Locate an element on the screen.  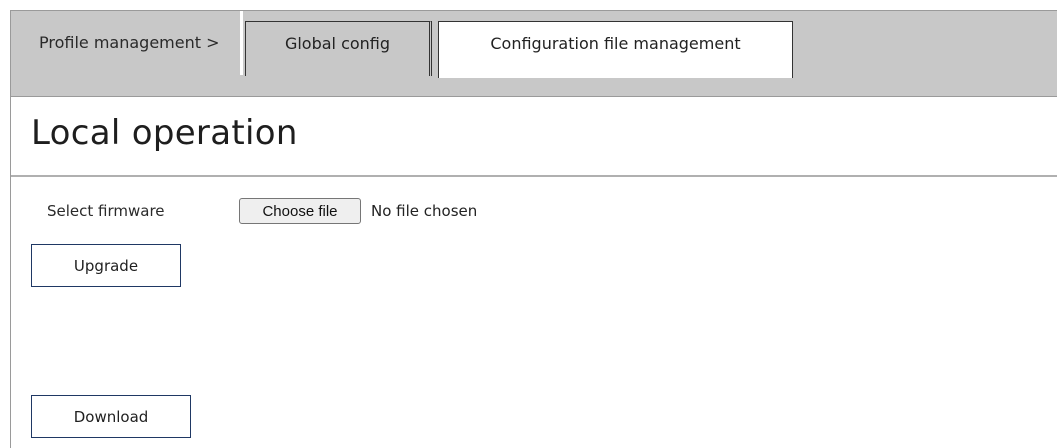
section-divider is located at coordinates (534, 176).